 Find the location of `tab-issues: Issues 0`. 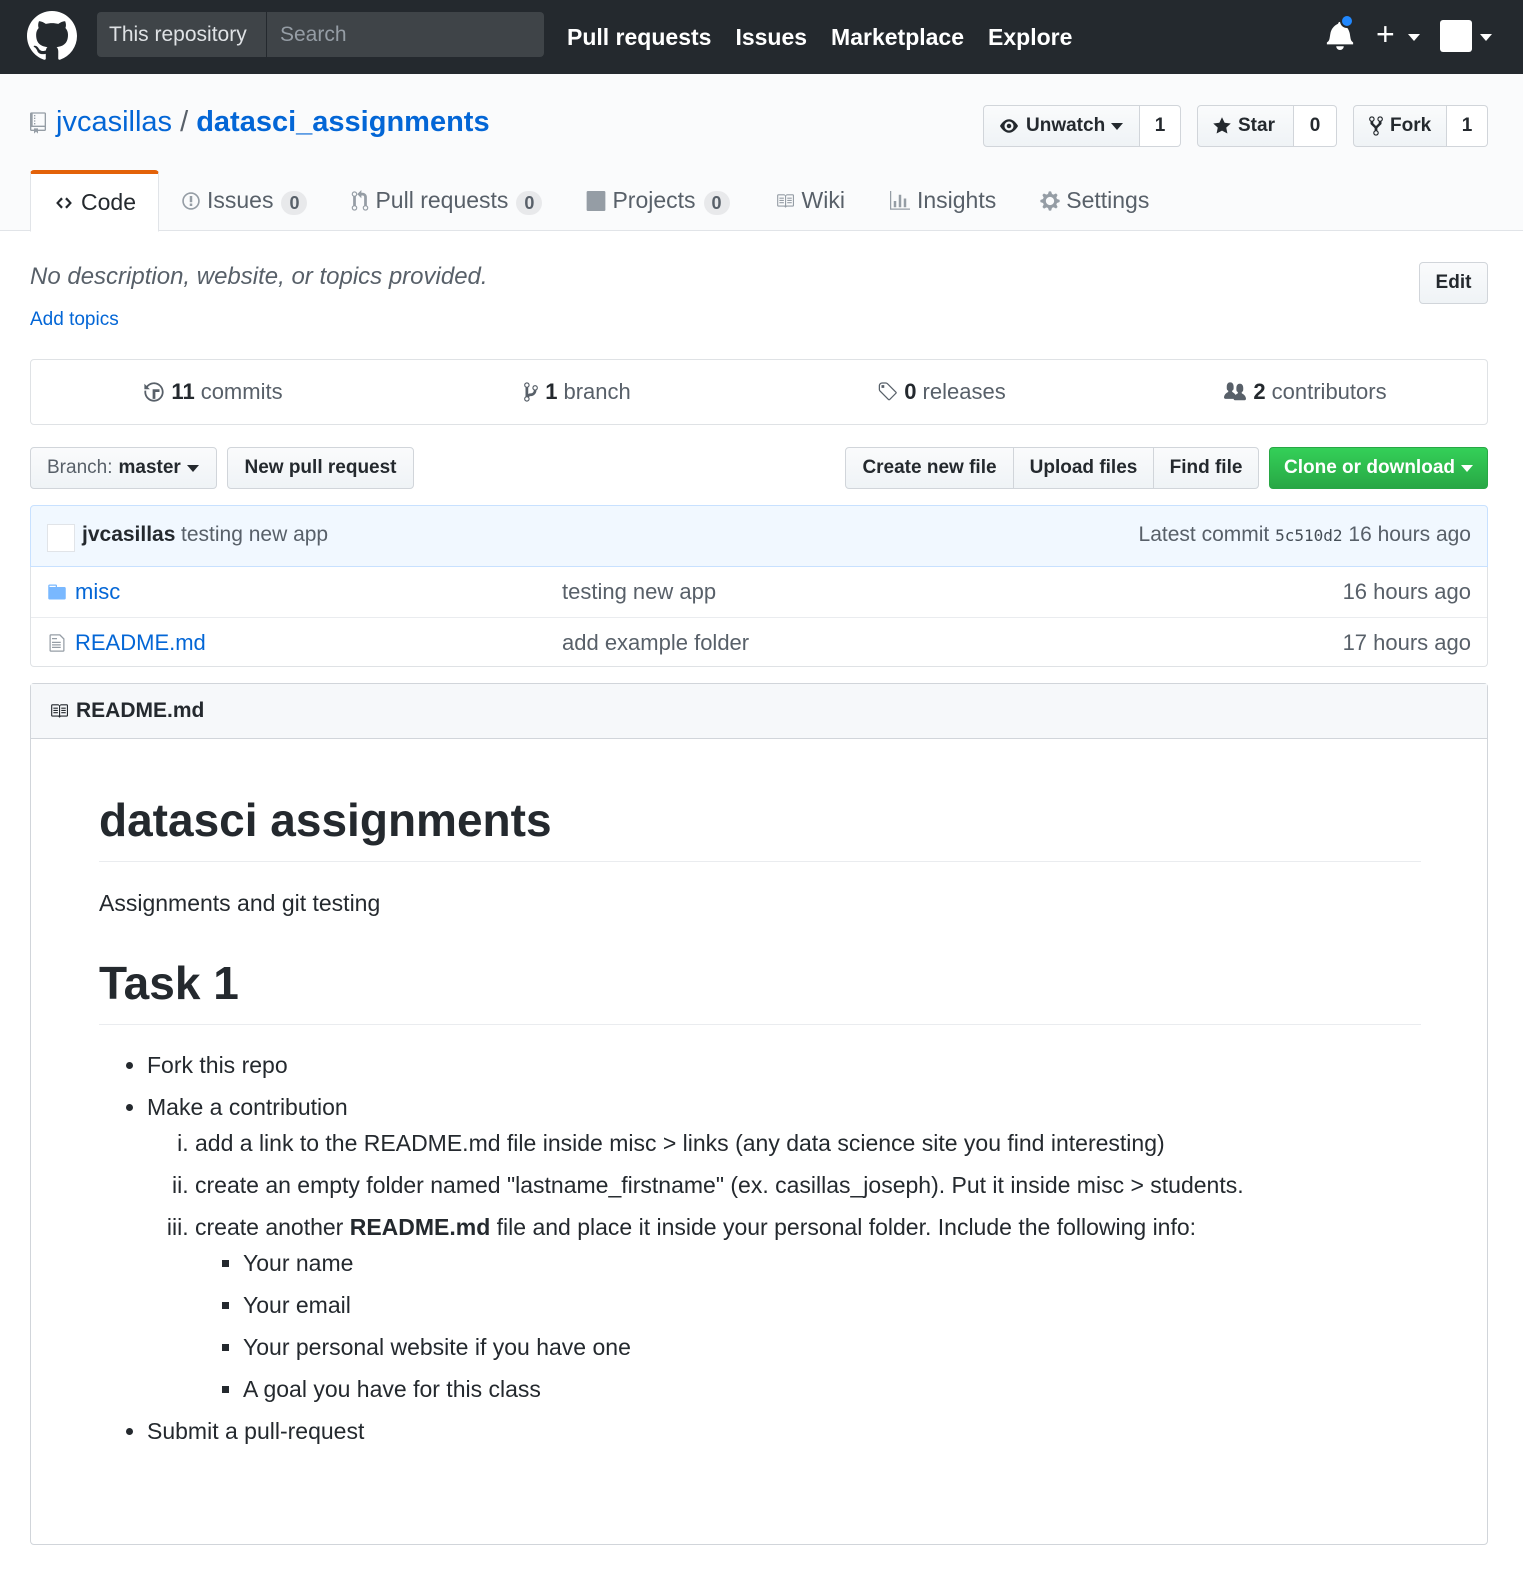

tab-issues: Issues 0 is located at coordinates (244, 200).